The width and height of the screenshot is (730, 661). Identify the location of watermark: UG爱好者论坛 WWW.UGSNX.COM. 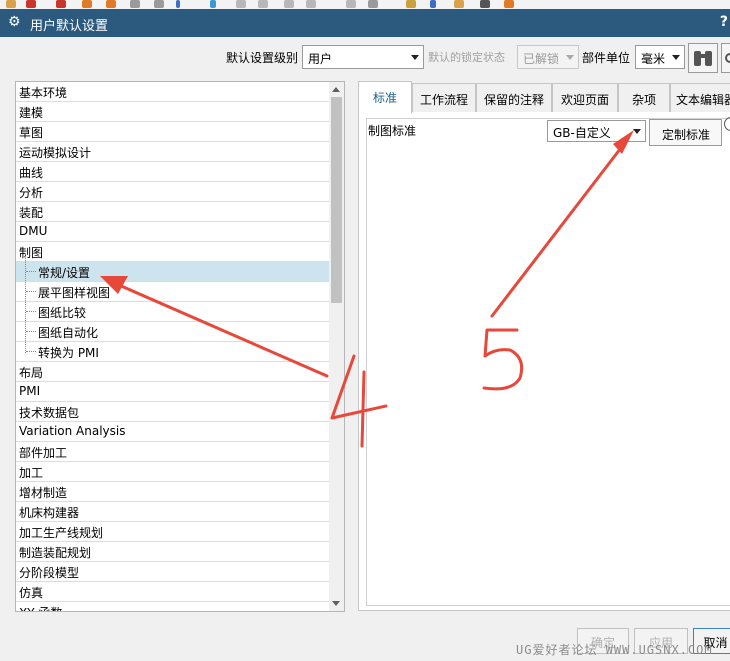
(614, 650).